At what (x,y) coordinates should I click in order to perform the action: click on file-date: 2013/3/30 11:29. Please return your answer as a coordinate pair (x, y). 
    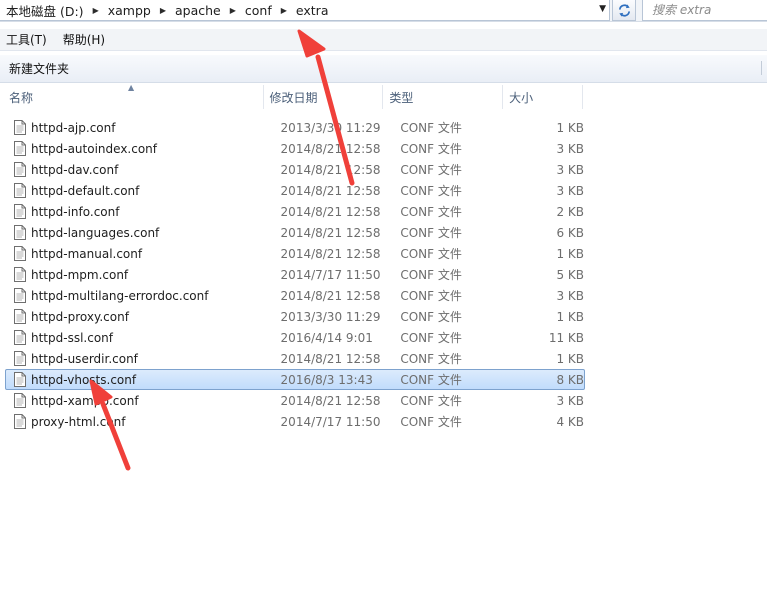
    Looking at the image, I should click on (330, 127).